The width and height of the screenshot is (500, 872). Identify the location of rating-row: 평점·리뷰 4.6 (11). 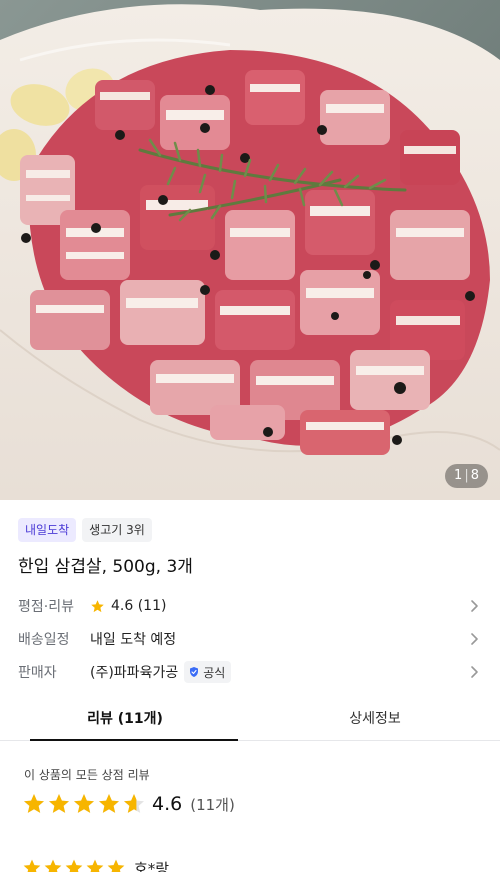
(250, 606).